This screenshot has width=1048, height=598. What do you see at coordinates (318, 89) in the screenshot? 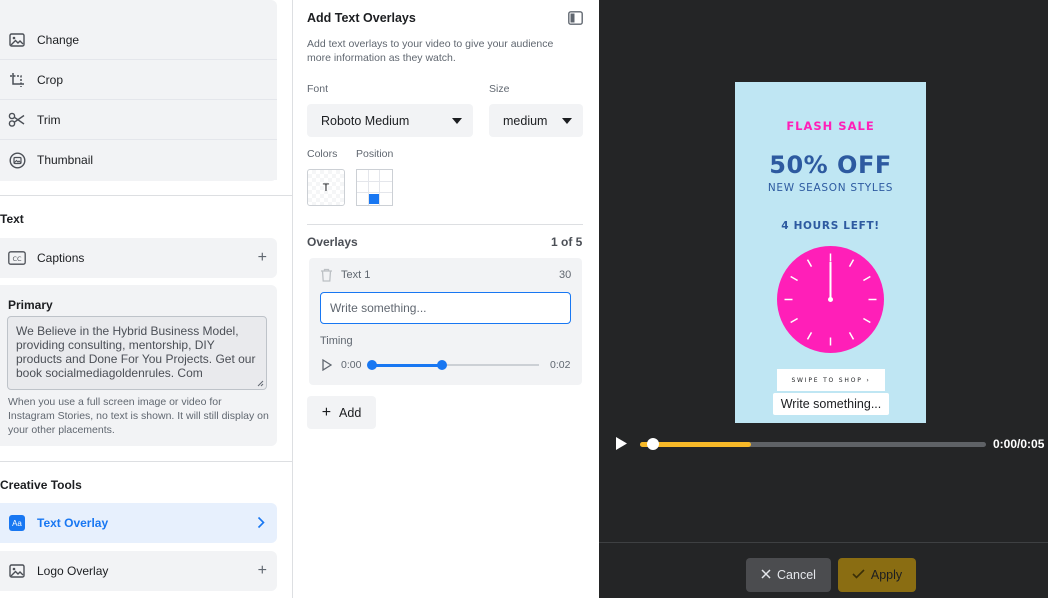
I see `font-label: Font` at bounding box center [318, 89].